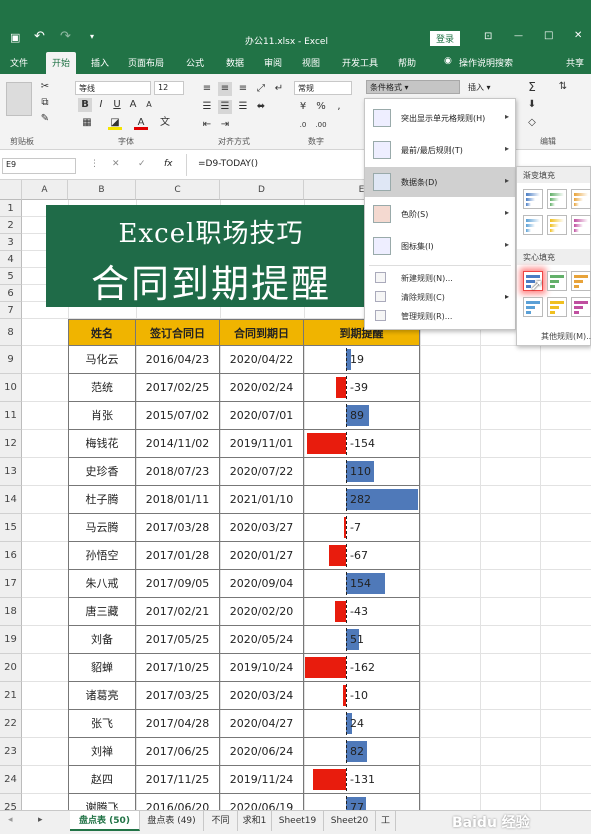  I want to click on insert-function-button: fx, so click(168, 164).